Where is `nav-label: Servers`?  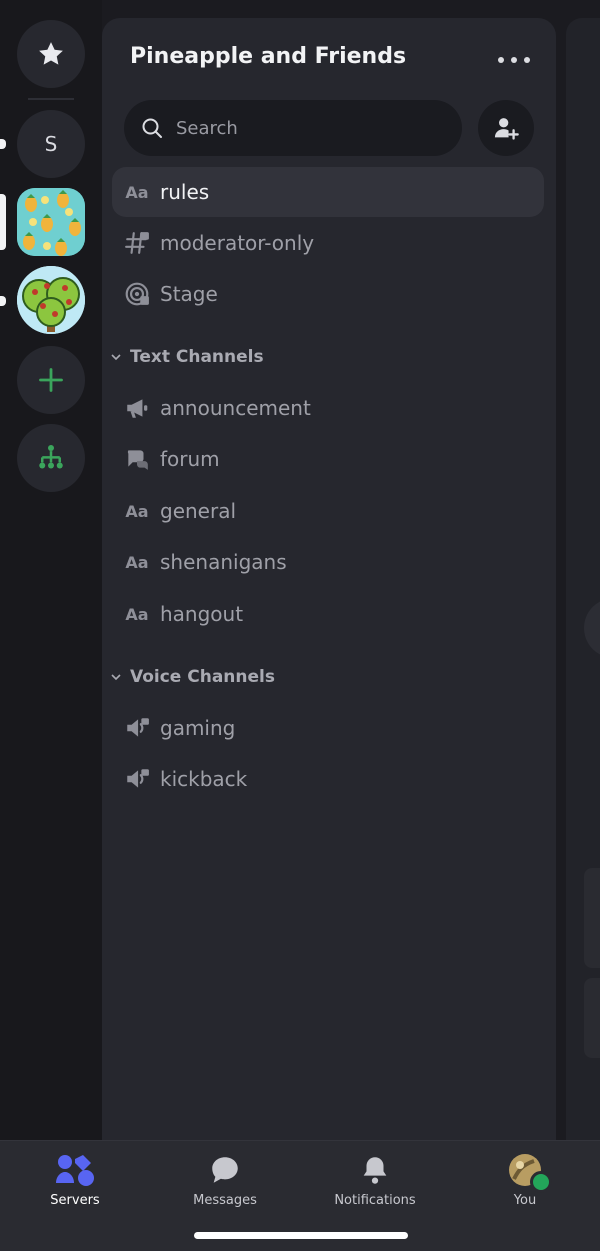 nav-label: Servers is located at coordinates (75, 1200).